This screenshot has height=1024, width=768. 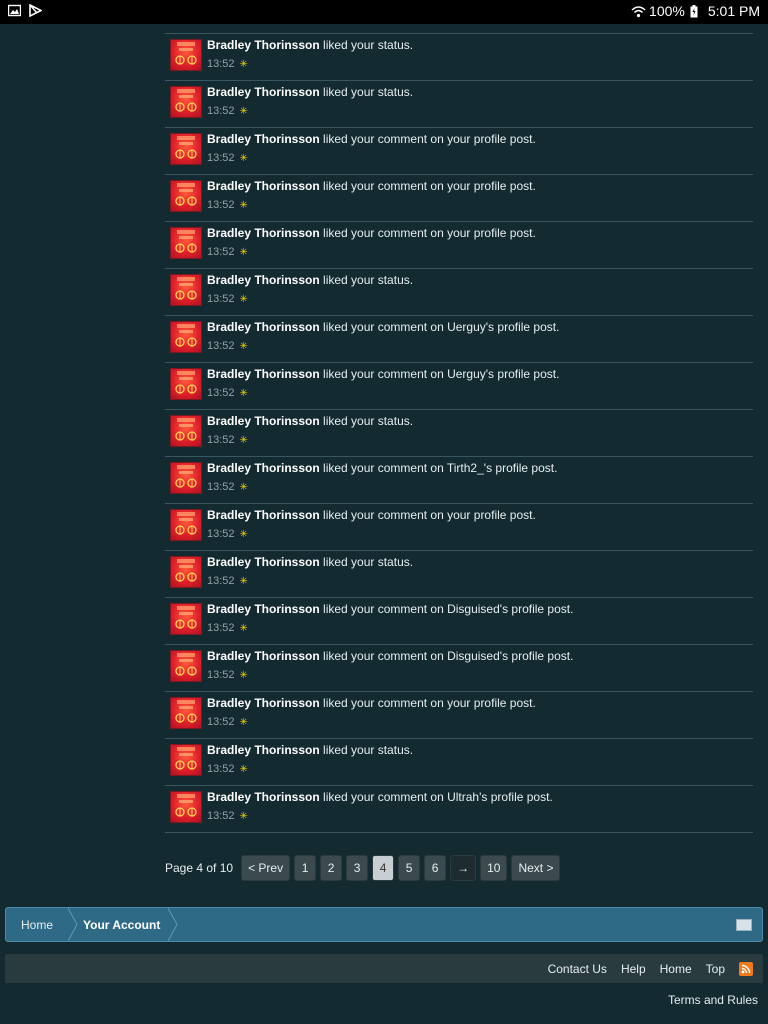 I want to click on page-2-button: 2, so click(x=331, y=868).